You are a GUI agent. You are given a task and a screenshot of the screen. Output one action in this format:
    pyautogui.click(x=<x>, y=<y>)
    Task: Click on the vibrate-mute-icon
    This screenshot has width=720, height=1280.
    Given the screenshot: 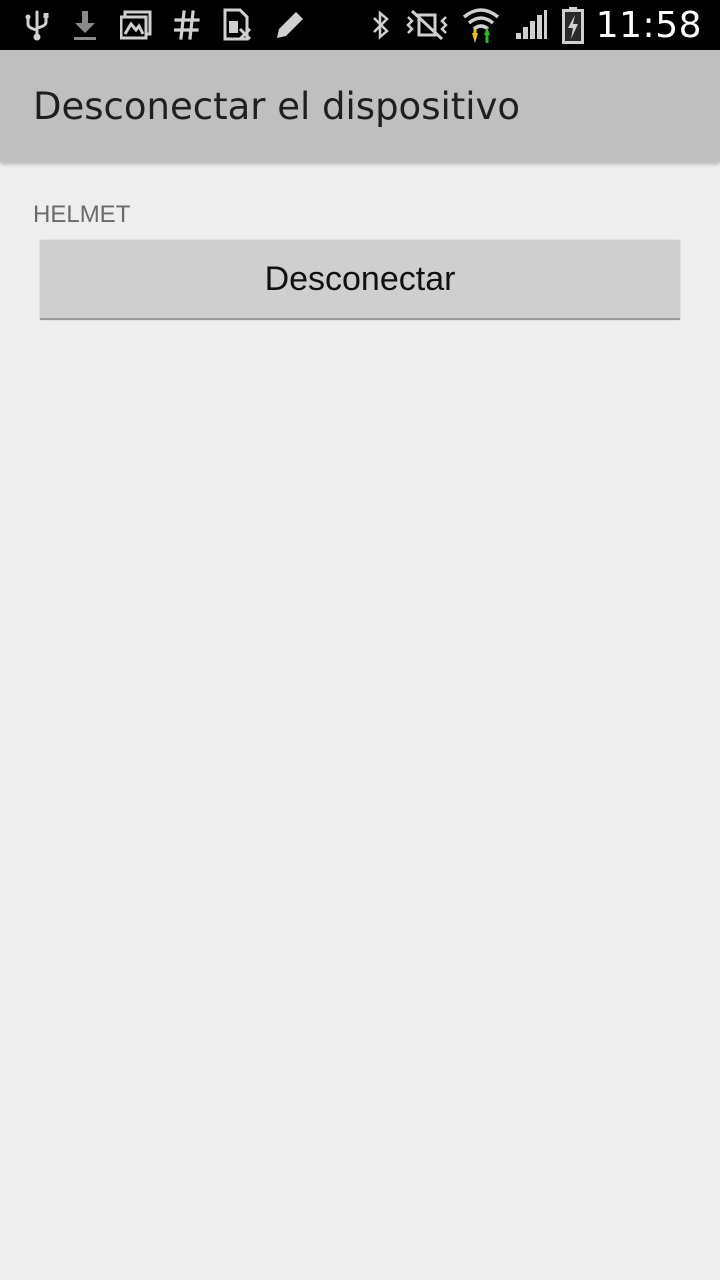 What is the action you would take?
    pyautogui.click(x=426, y=25)
    